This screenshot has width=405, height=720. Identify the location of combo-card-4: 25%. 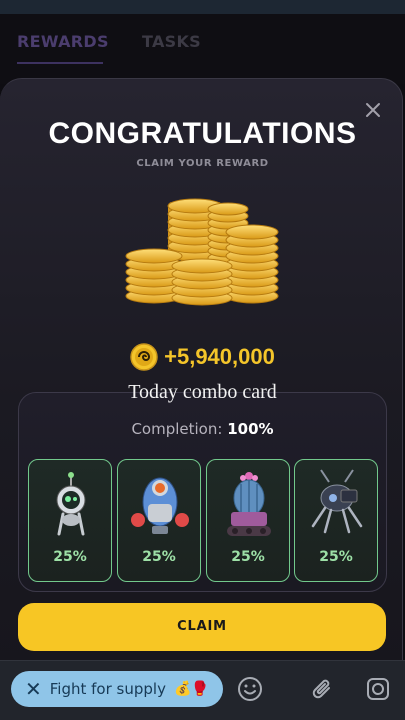
(336, 520).